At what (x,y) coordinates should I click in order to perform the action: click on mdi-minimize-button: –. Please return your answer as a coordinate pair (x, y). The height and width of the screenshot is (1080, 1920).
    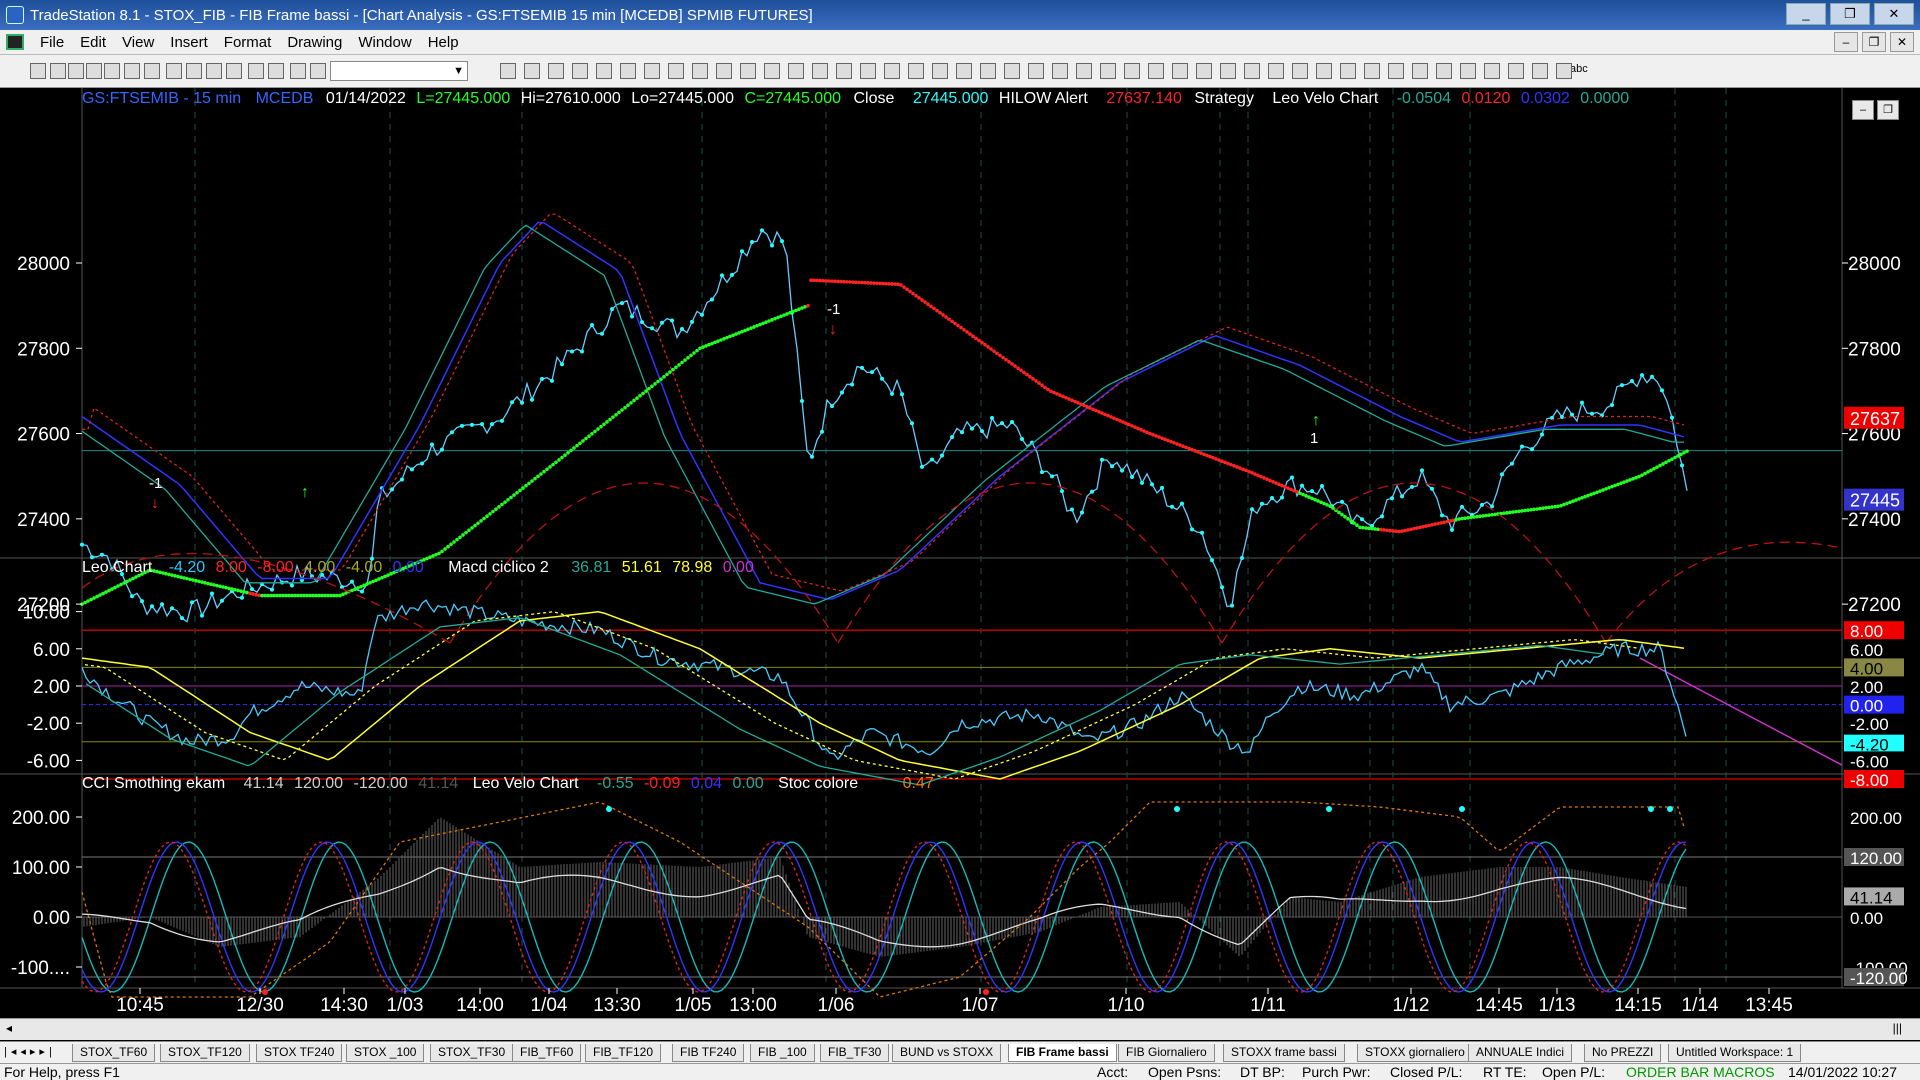
    Looking at the image, I should click on (1846, 42).